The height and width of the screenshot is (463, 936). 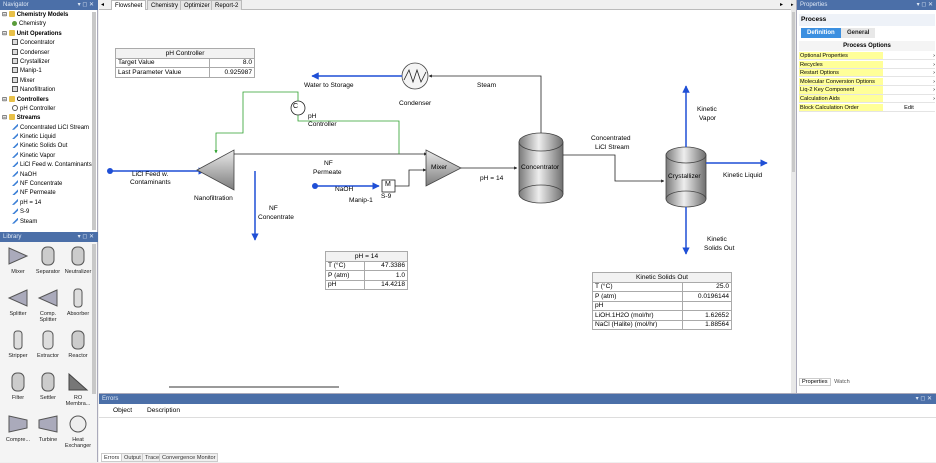 I want to click on library-item: Heat Exchanger, so click(x=78, y=431).